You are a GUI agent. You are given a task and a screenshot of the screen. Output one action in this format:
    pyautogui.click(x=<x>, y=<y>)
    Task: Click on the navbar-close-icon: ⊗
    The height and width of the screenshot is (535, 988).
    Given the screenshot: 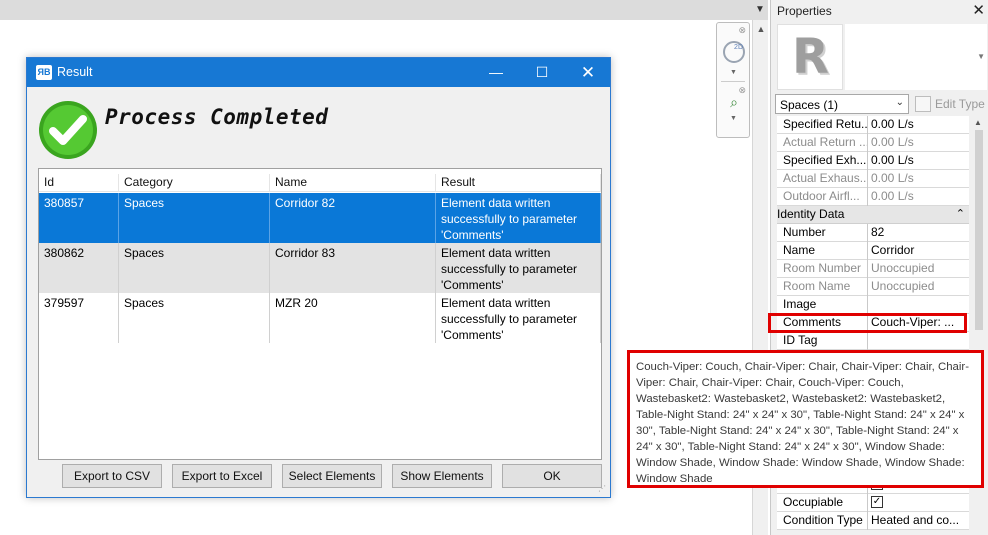 What is the action you would take?
    pyautogui.click(x=742, y=30)
    